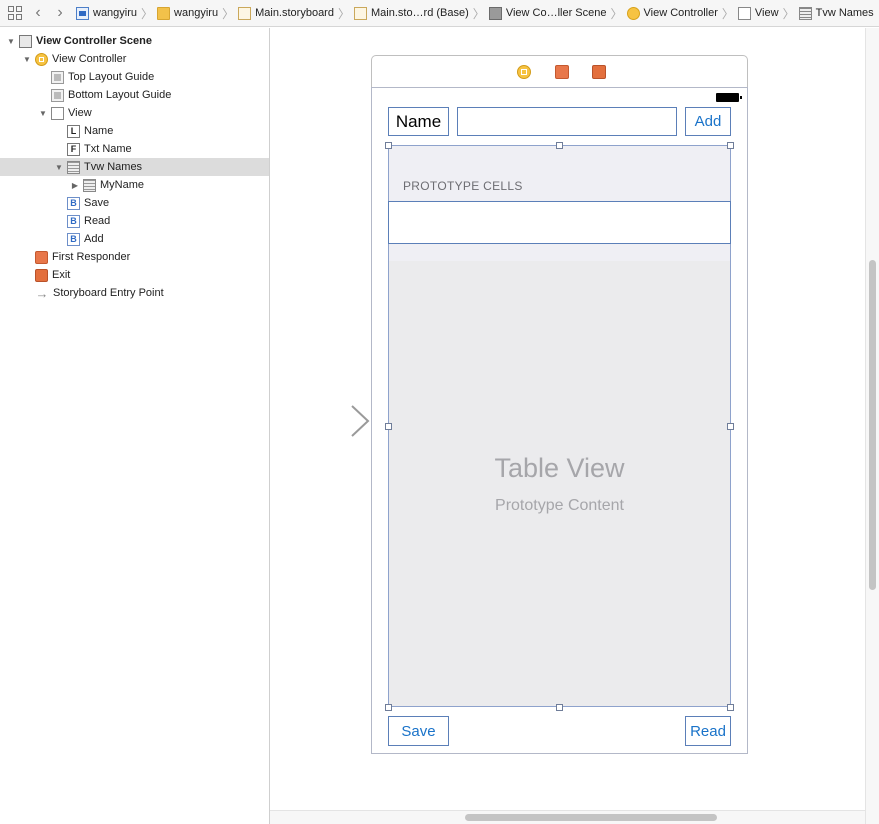  I want to click on outline-row: Bottom Layout Guide, so click(134, 95).